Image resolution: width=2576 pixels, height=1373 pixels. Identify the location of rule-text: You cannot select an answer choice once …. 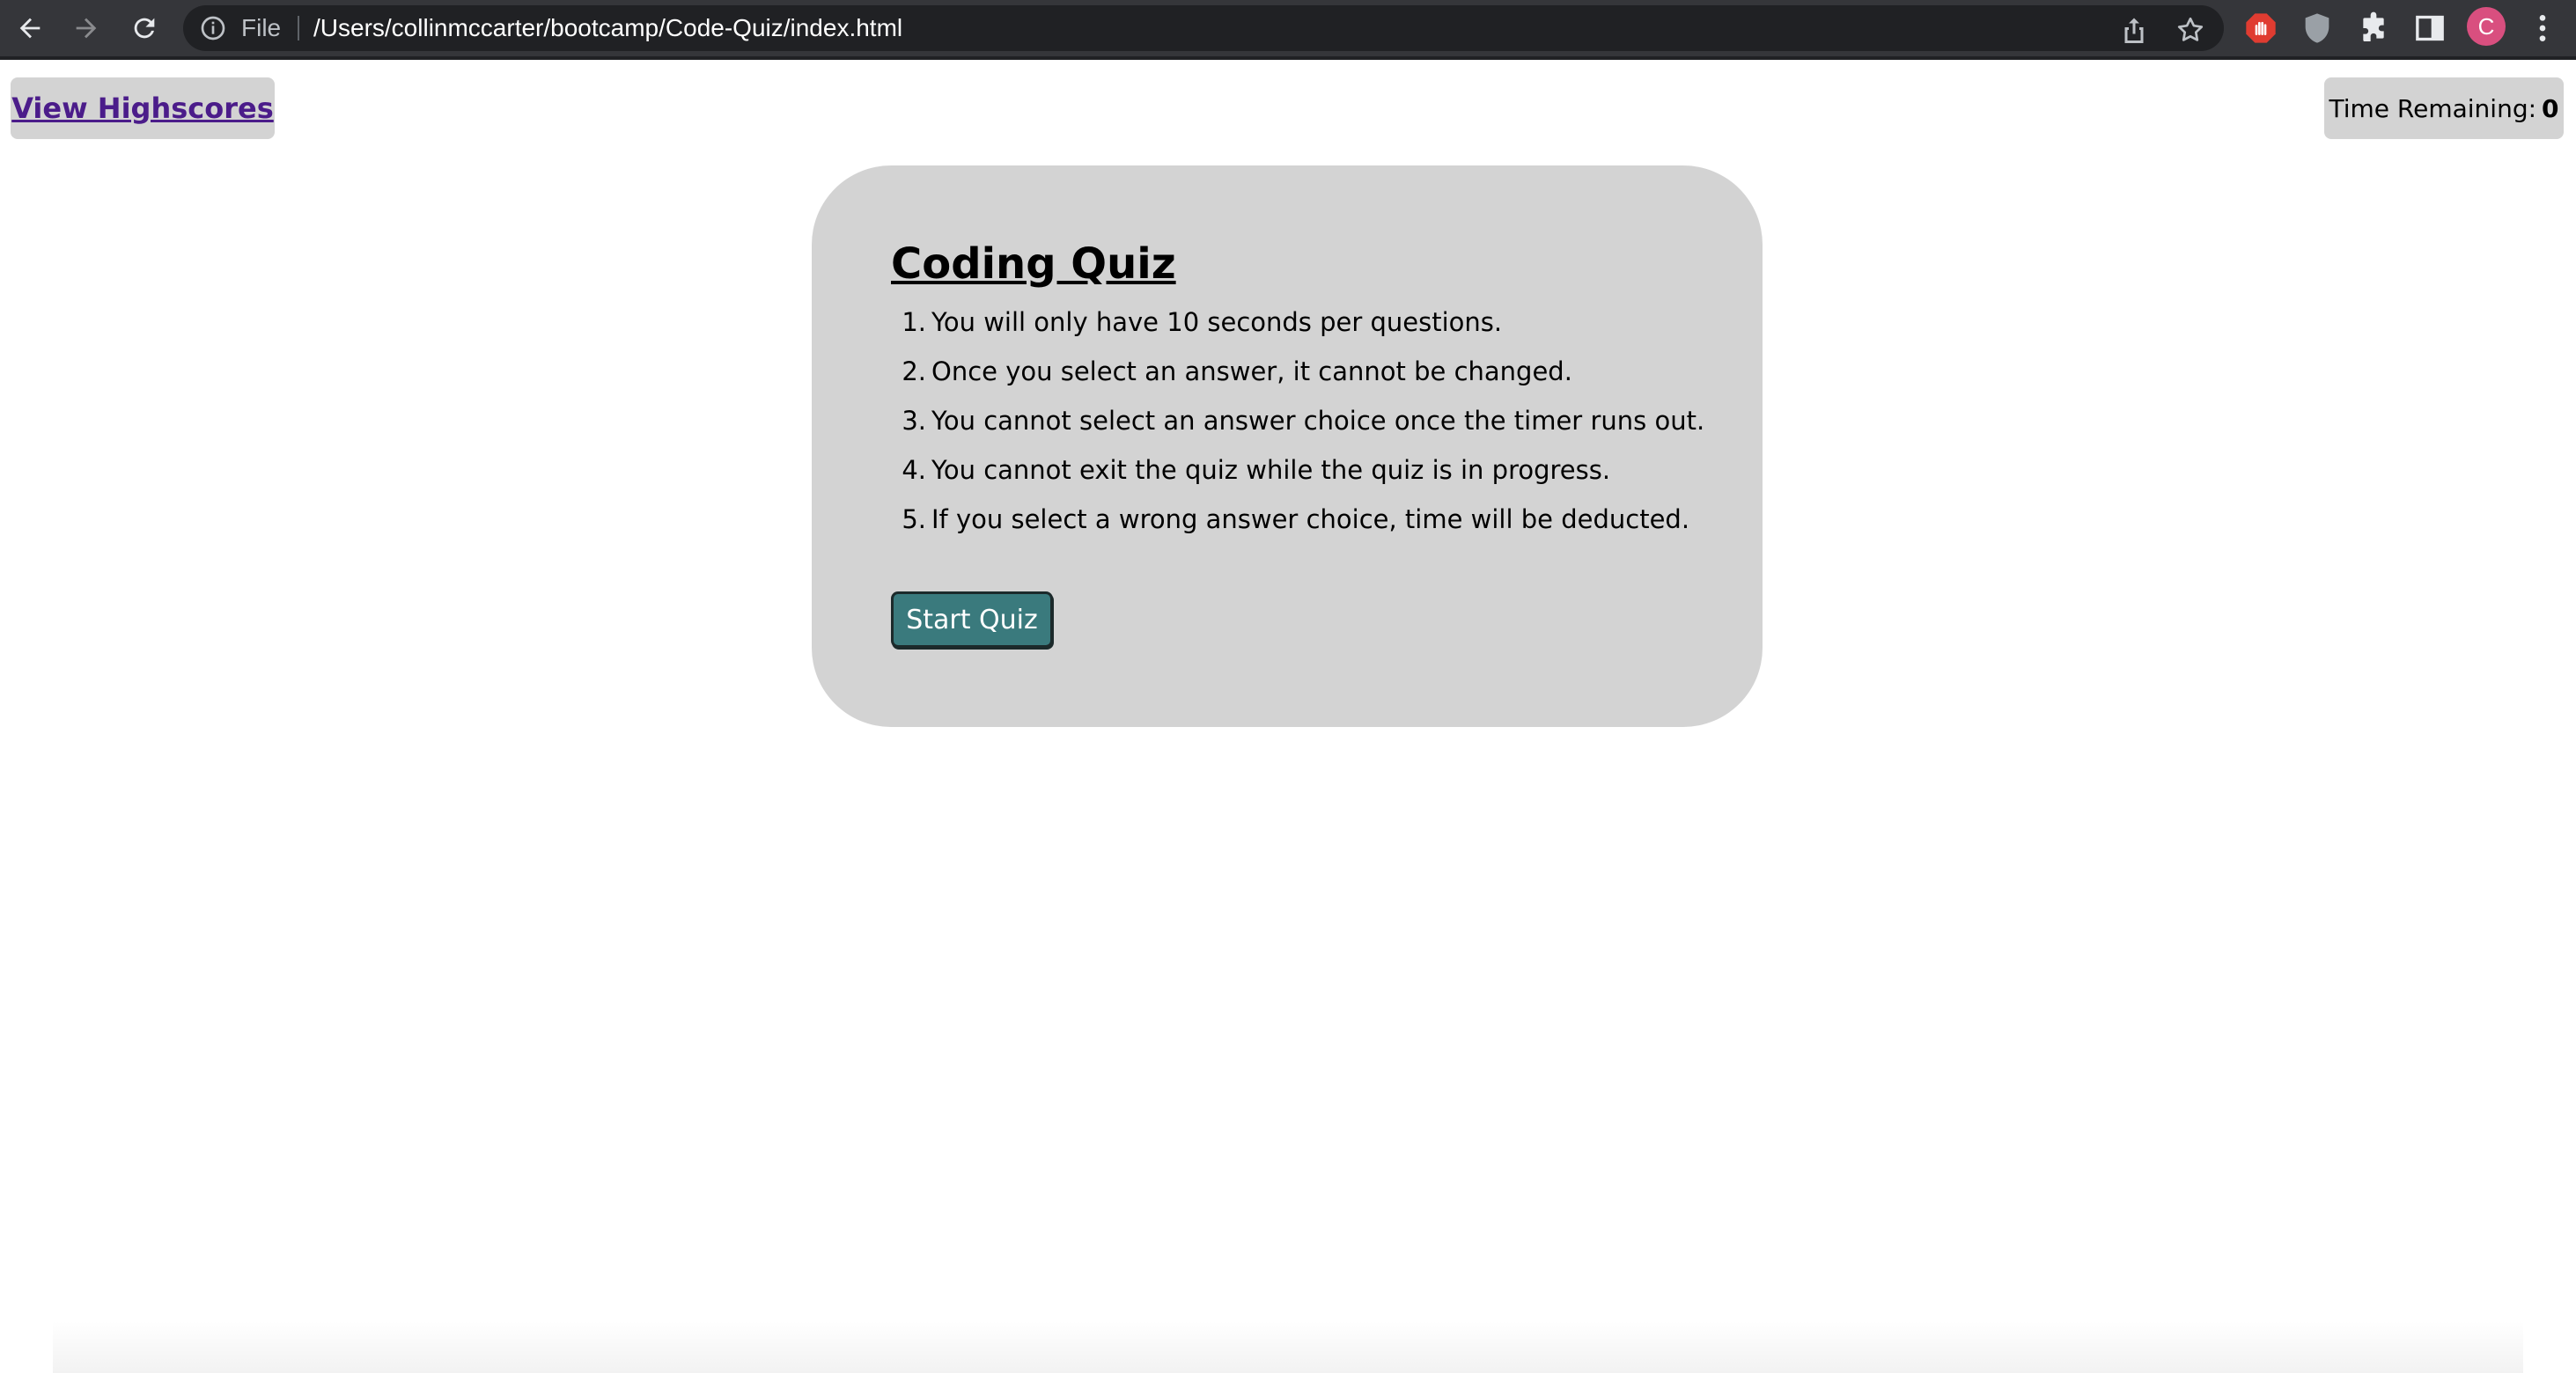
(1318, 421).